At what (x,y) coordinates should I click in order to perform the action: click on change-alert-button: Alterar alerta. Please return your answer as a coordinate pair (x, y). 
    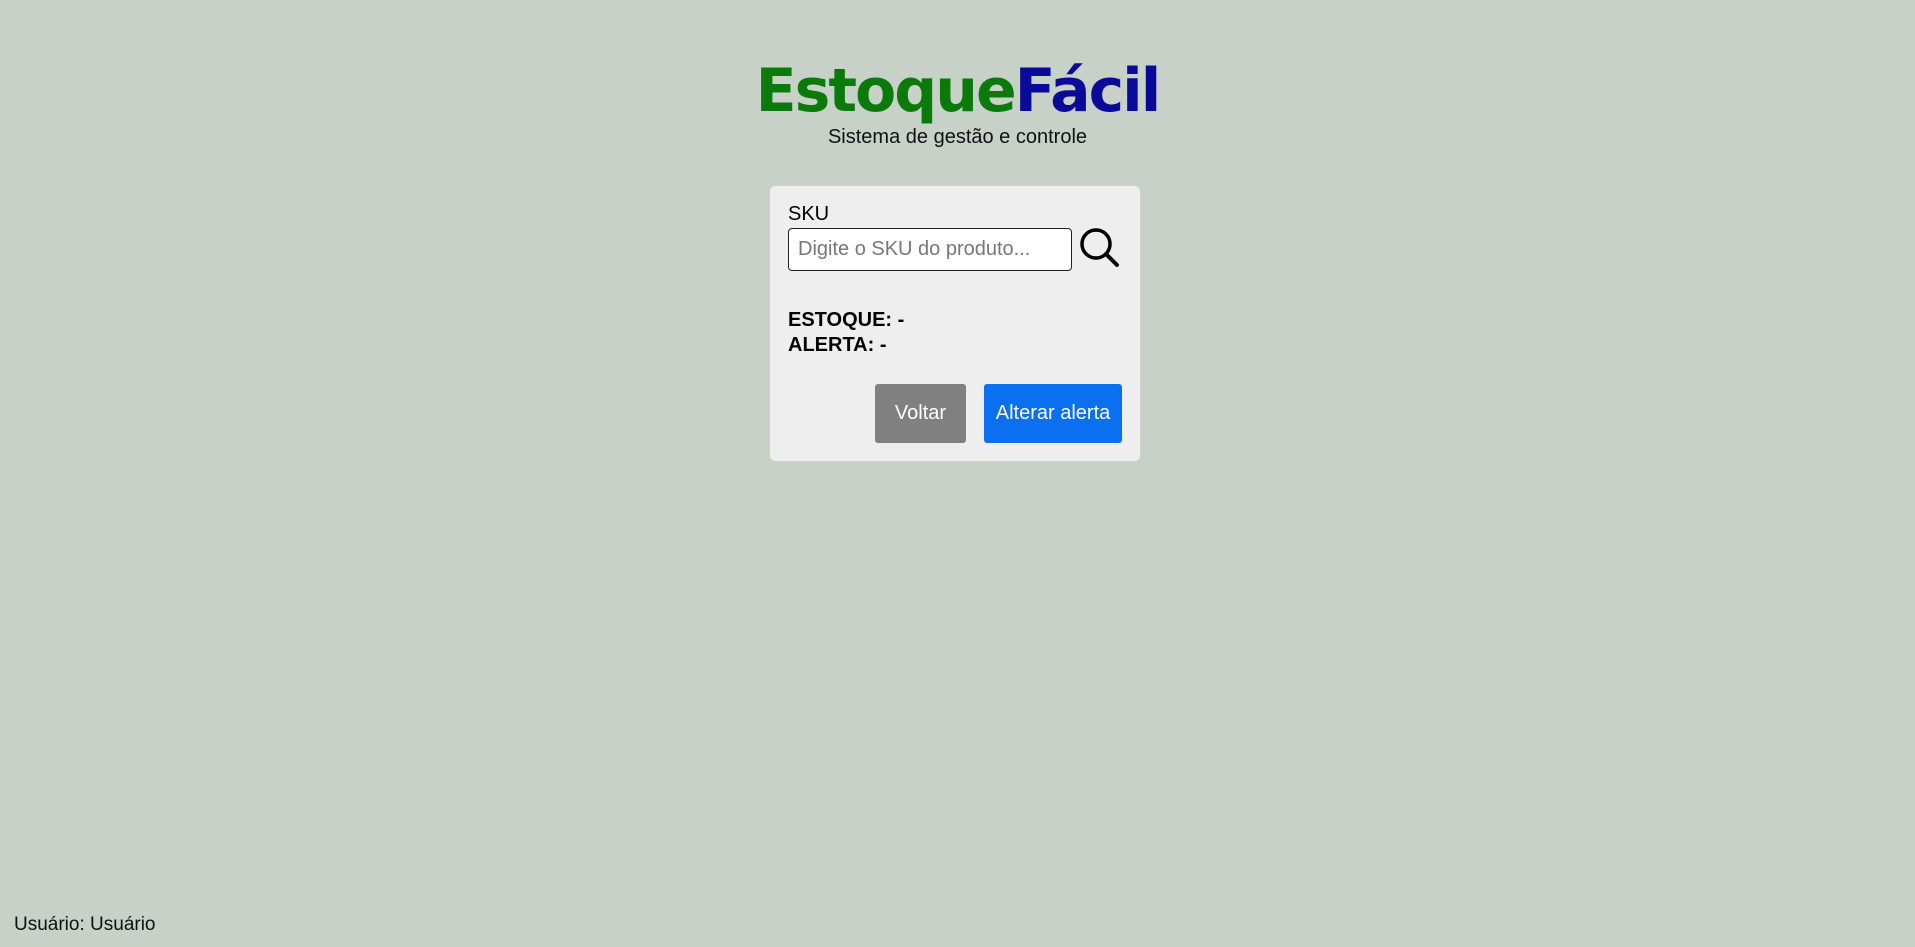
    Looking at the image, I should click on (1053, 413).